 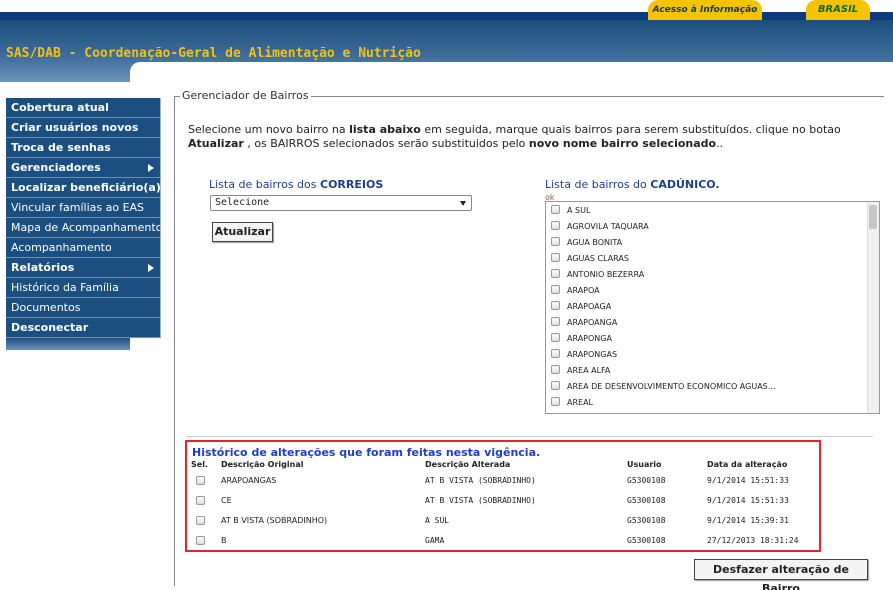 I want to click on correios-select-value: Selecione, so click(x=242, y=202).